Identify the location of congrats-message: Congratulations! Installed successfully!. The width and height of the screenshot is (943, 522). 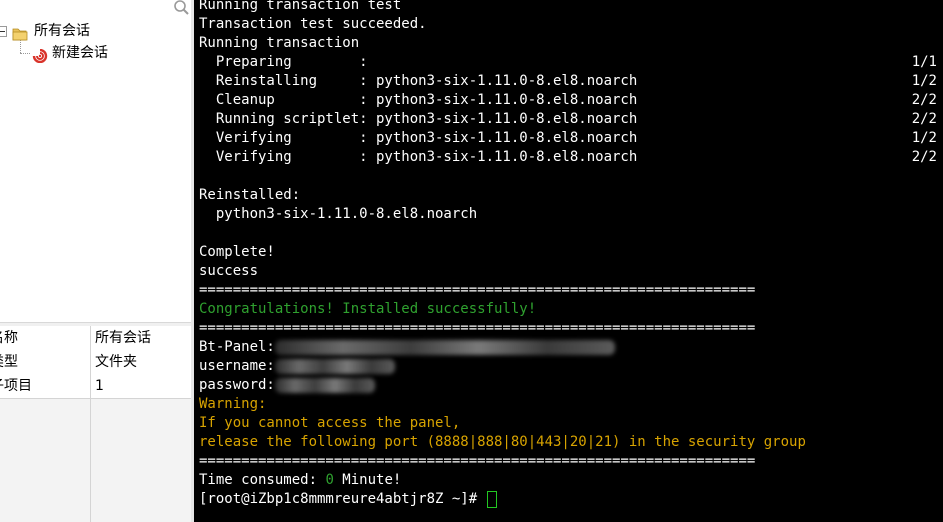
(368, 309).